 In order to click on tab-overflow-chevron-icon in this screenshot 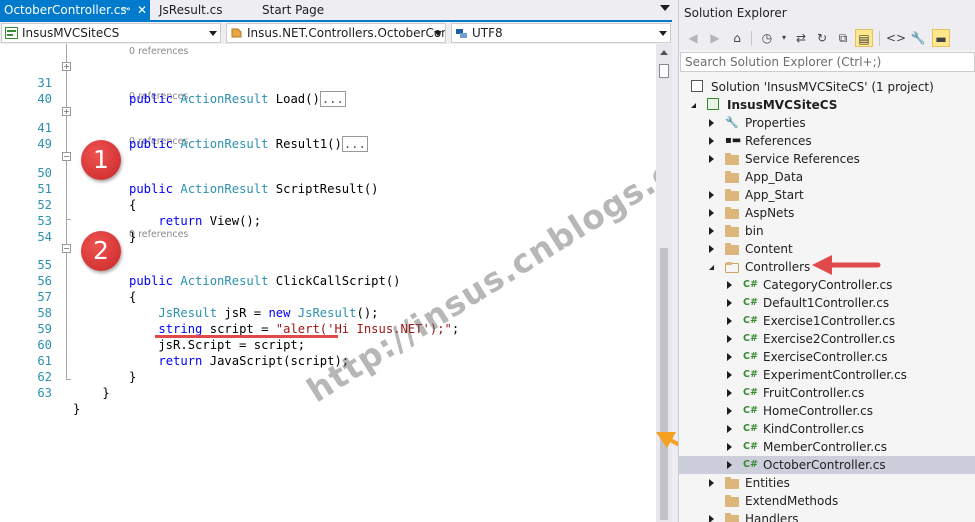, I will do `click(665, 8)`.